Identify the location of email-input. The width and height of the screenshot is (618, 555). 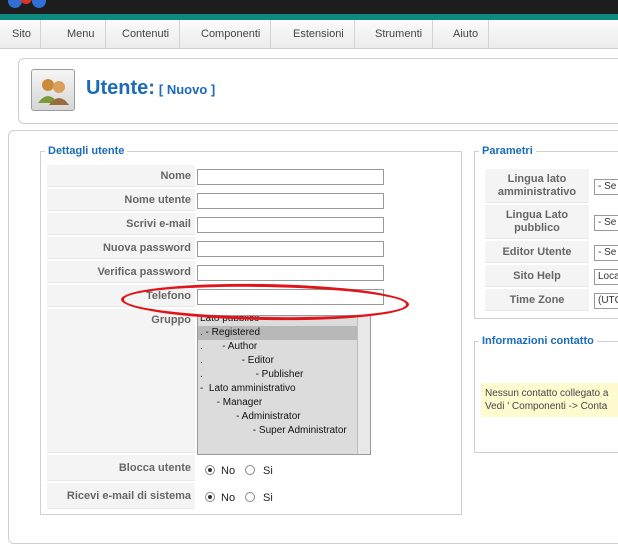
(290, 225).